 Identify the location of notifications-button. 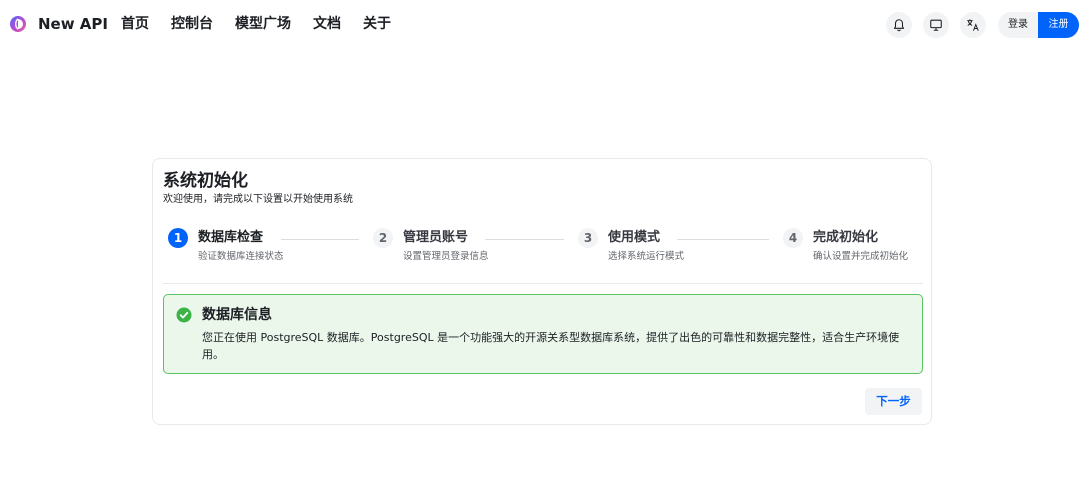
(899, 25).